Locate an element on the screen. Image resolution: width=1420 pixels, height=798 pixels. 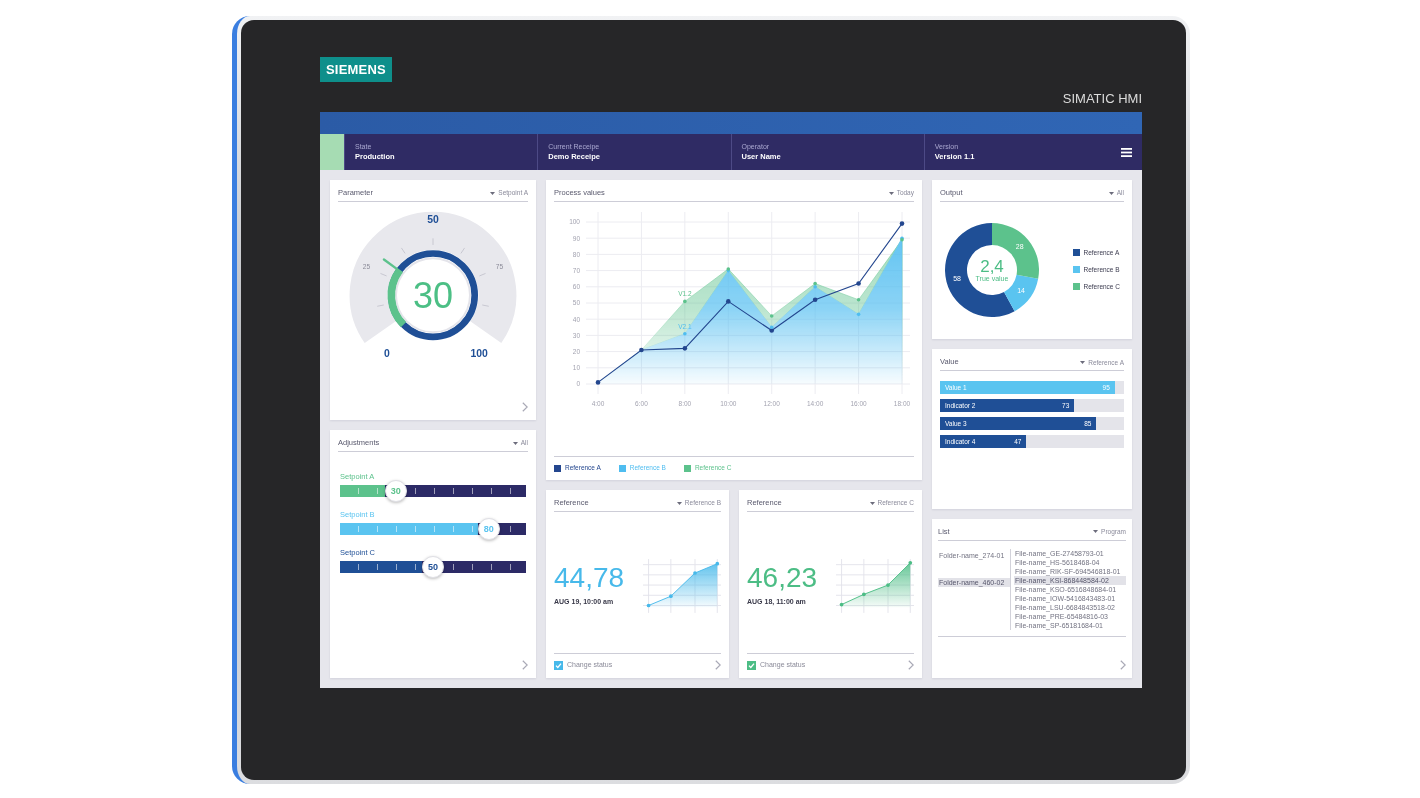
gauge-value: 30 is located at coordinates (433, 295).